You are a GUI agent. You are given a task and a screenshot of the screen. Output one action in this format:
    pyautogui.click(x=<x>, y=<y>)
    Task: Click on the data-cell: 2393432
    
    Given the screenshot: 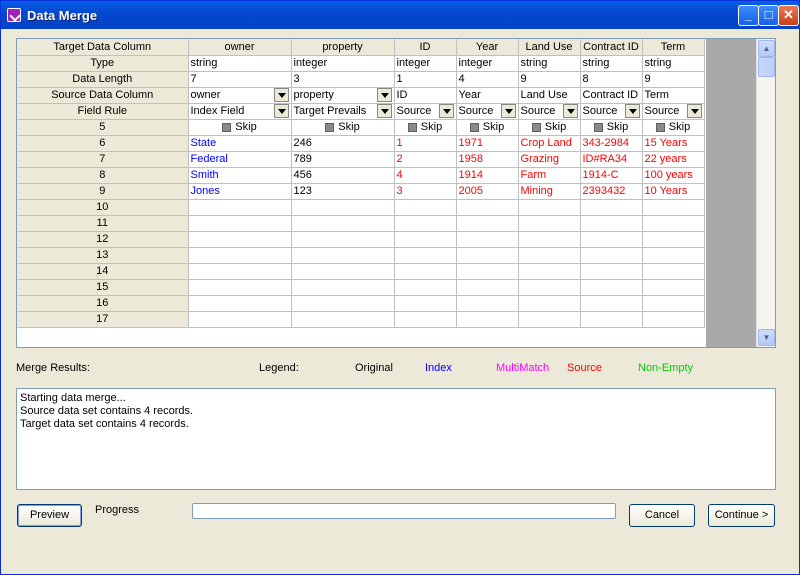 What is the action you would take?
    pyautogui.click(x=611, y=191)
    